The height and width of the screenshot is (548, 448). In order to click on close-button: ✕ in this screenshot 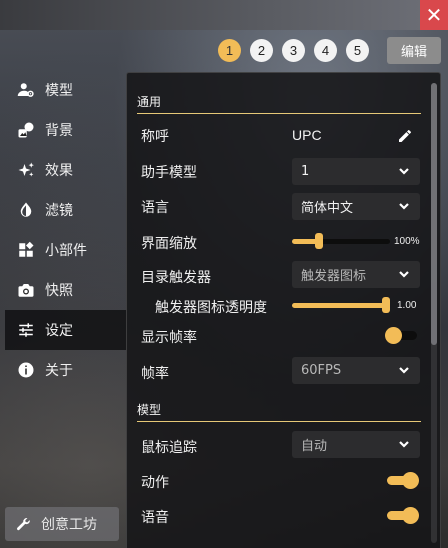, I will do `click(434, 15)`.